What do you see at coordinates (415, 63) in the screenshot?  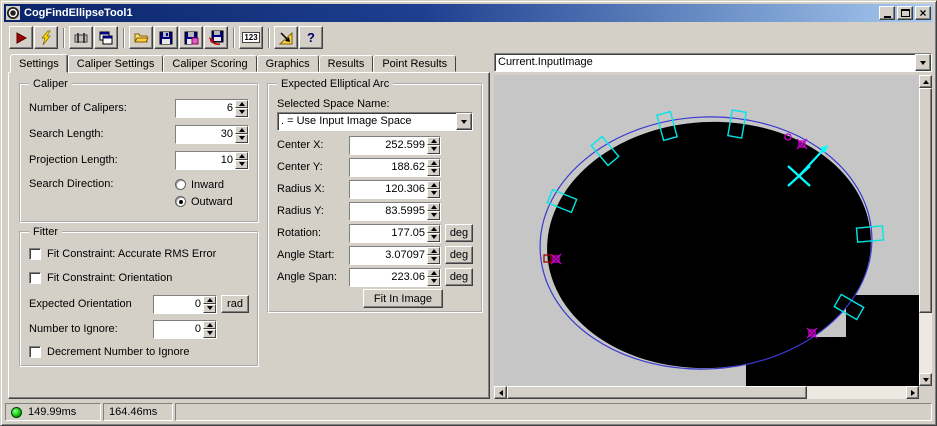 I see `tab-point-results: Point Results` at bounding box center [415, 63].